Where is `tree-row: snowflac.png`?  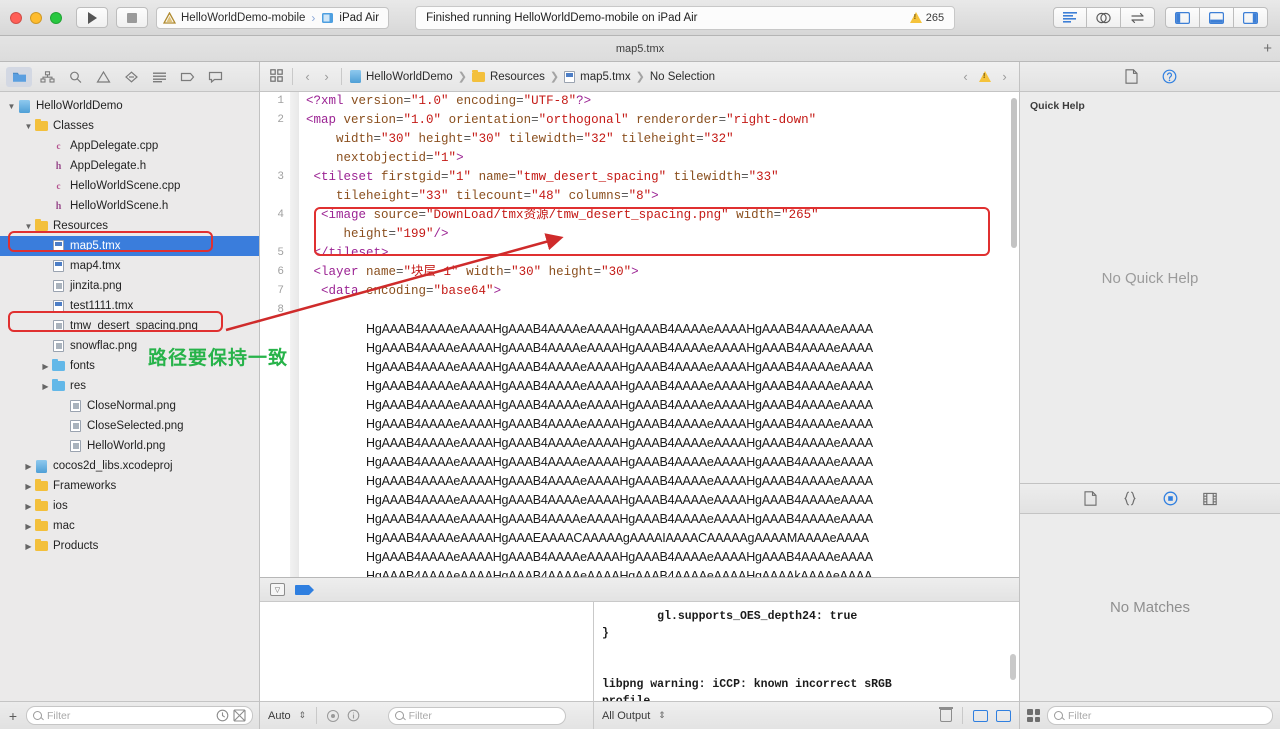
tree-row: snowflac.png is located at coordinates (129, 346).